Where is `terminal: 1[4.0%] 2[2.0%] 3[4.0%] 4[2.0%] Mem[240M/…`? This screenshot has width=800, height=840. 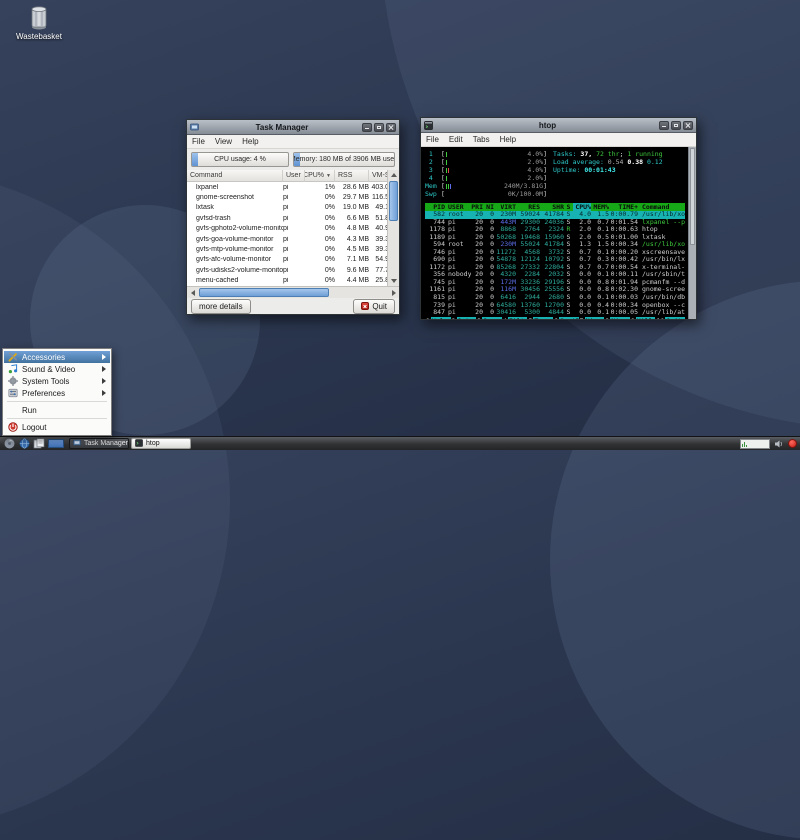 terminal: 1[4.0%] 2[2.0%] 3[4.0%] 4[2.0%] Mem[240M/… is located at coordinates (558, 233).